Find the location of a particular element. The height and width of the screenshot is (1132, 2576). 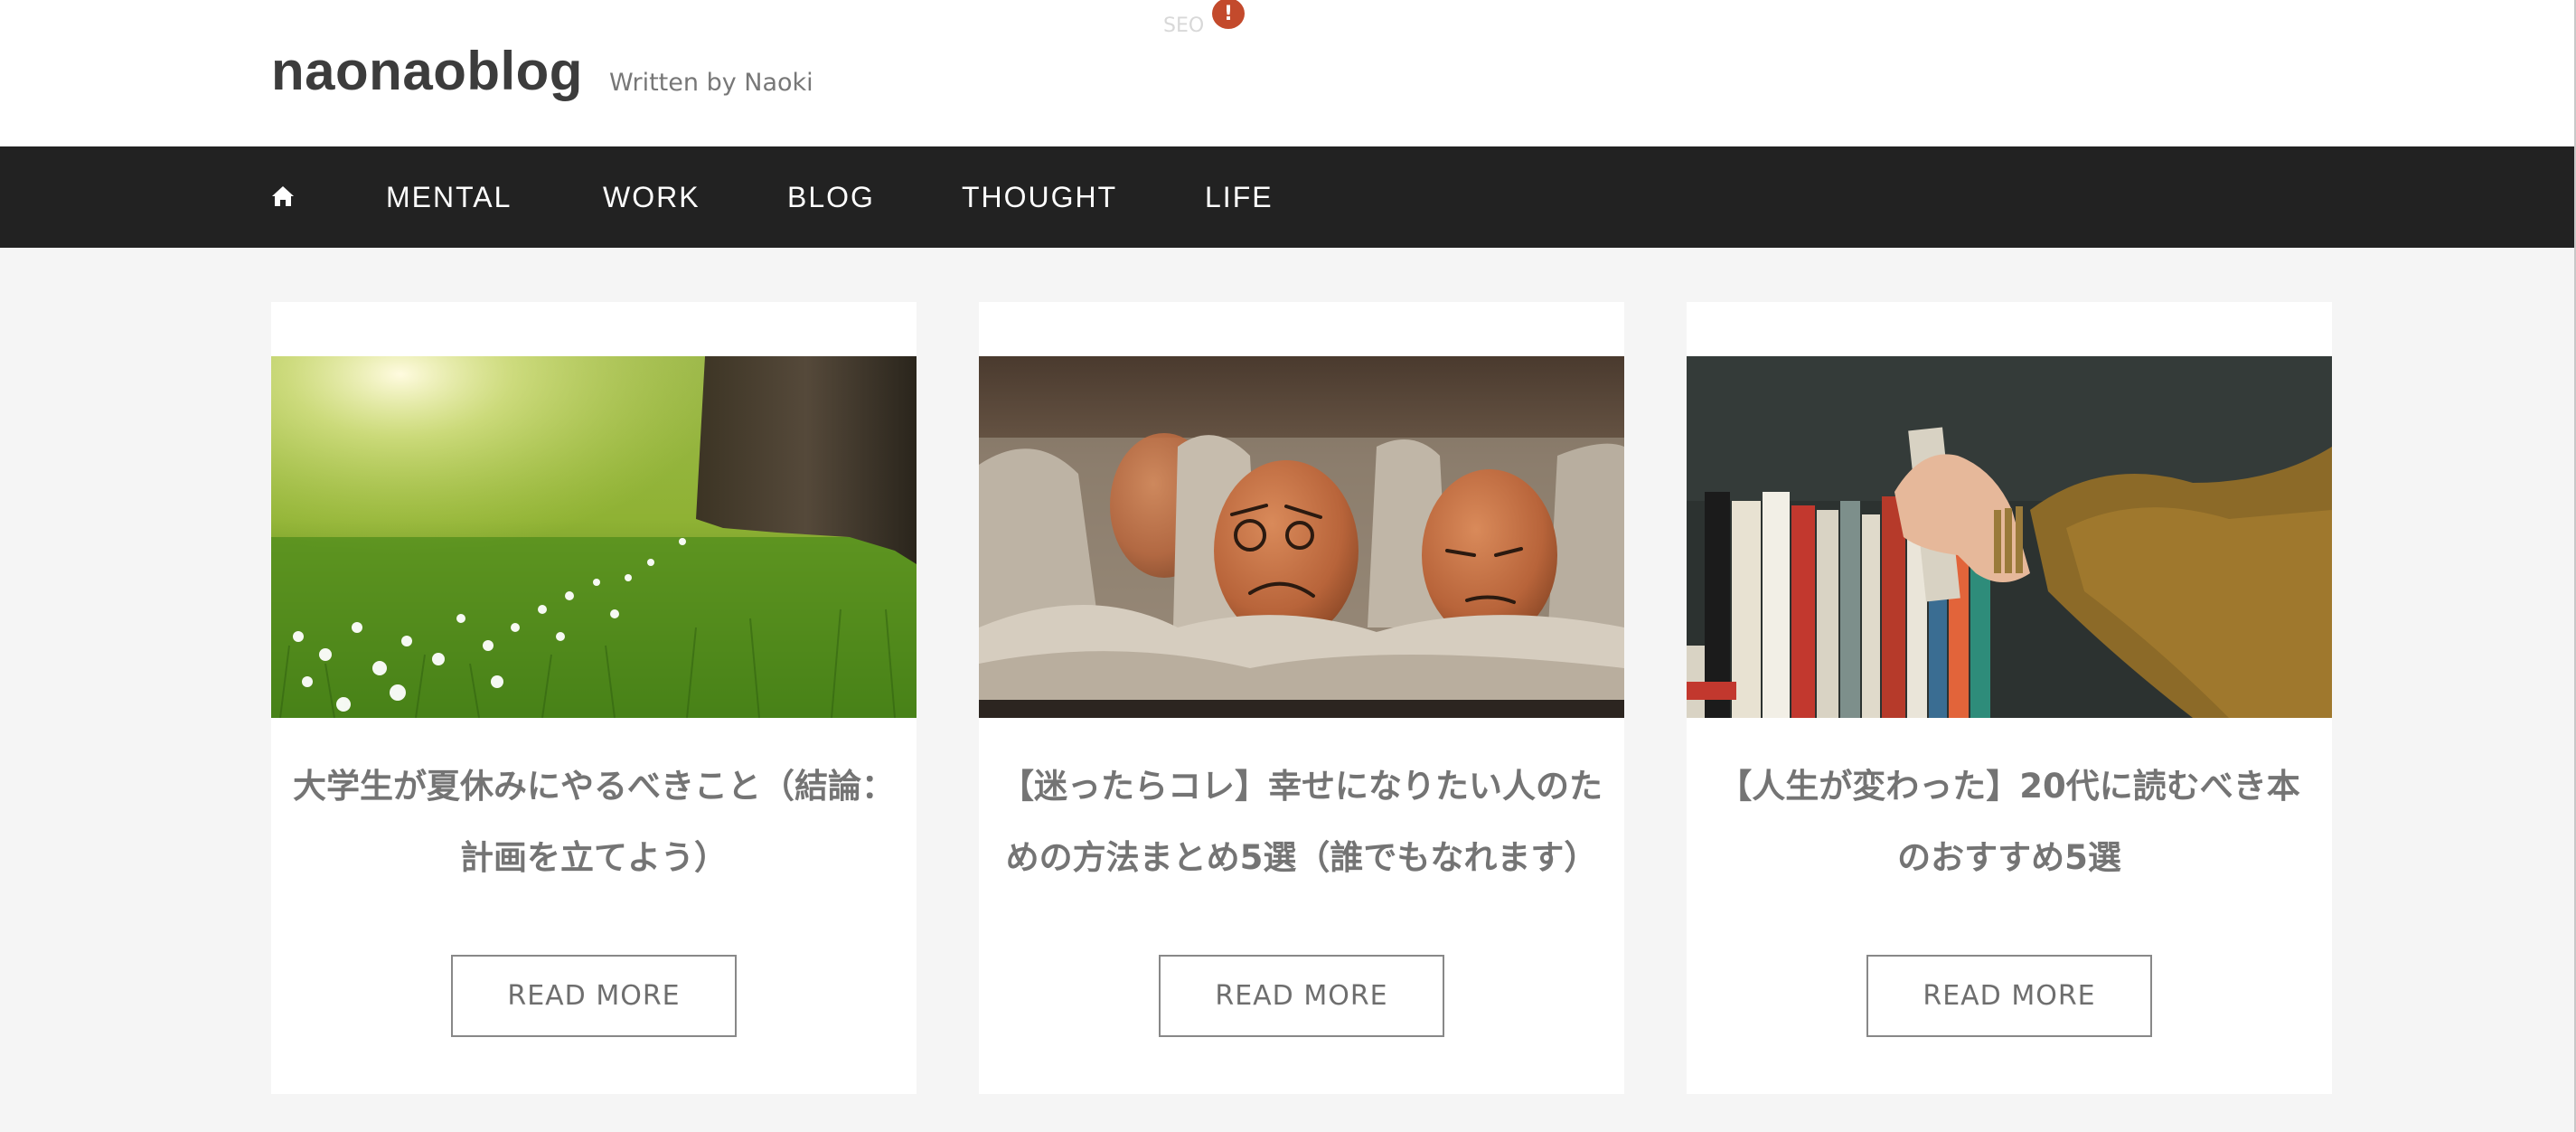

post-title-line: 大学生が夏休みにやるべきこと（結論： is located at coordinates (594, 786).